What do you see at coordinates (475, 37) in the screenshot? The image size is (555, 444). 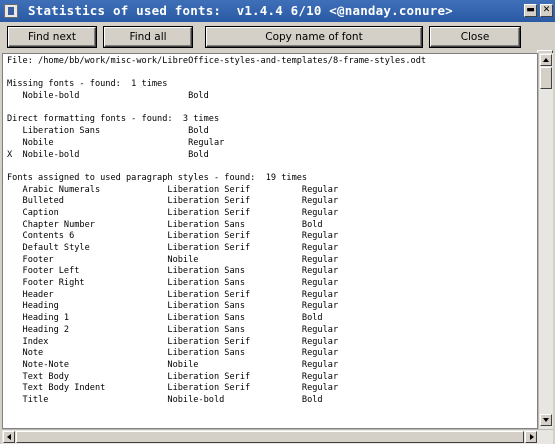 I see `close-button: Close` at bounding box center [475, 37].